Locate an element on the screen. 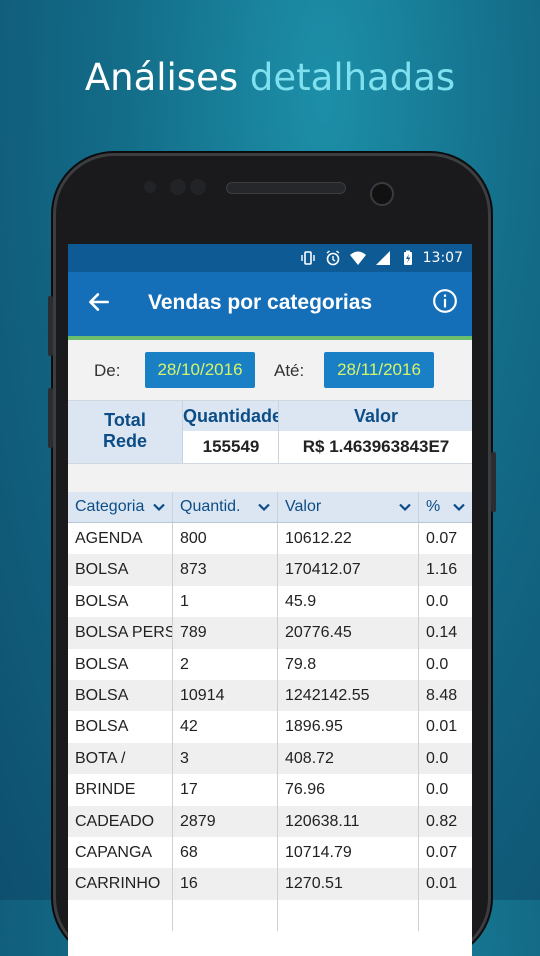  percent-cell: 8.48 is located at coordinates (442, 695).